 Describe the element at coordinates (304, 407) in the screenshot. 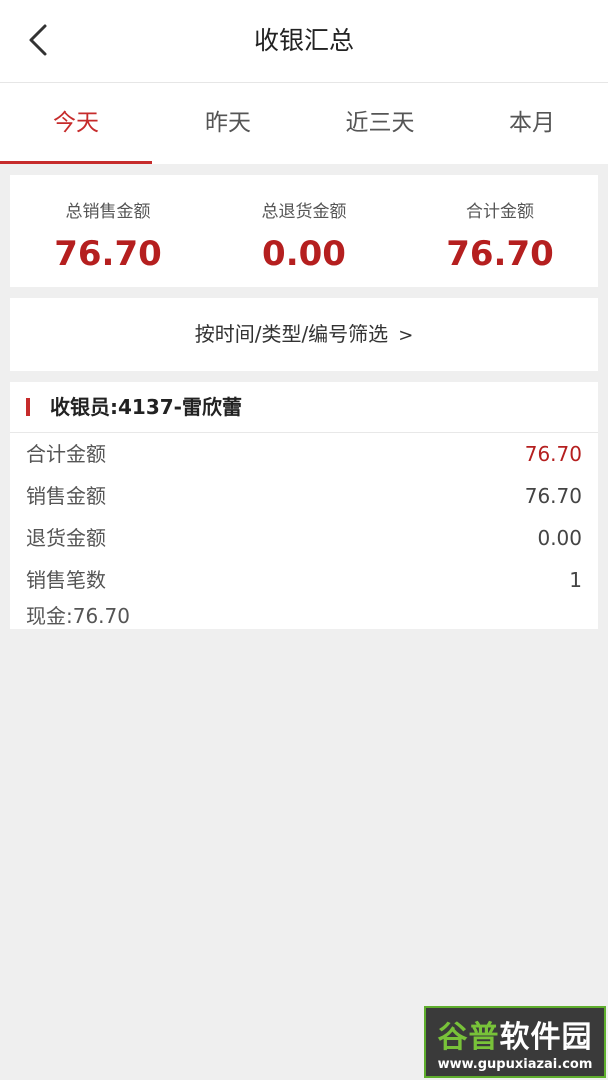

I see `cashier-card-header: 收银员:4137-雷欣蕾` at that location.